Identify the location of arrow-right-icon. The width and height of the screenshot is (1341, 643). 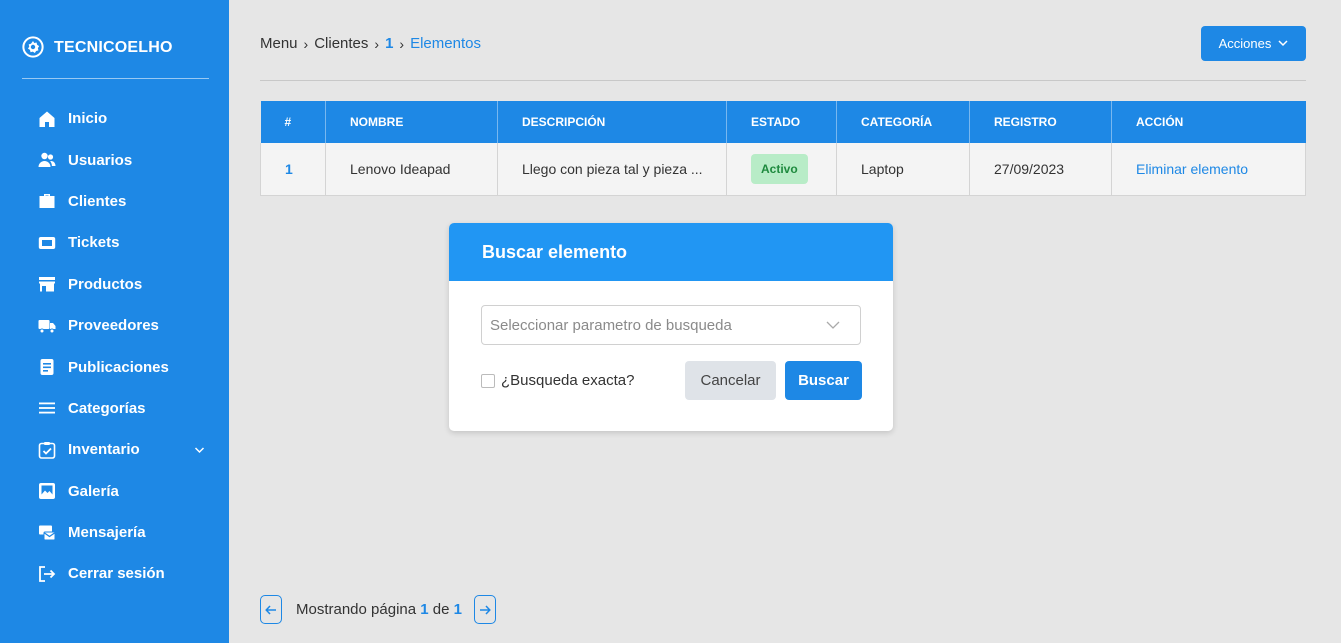
(485, 609).